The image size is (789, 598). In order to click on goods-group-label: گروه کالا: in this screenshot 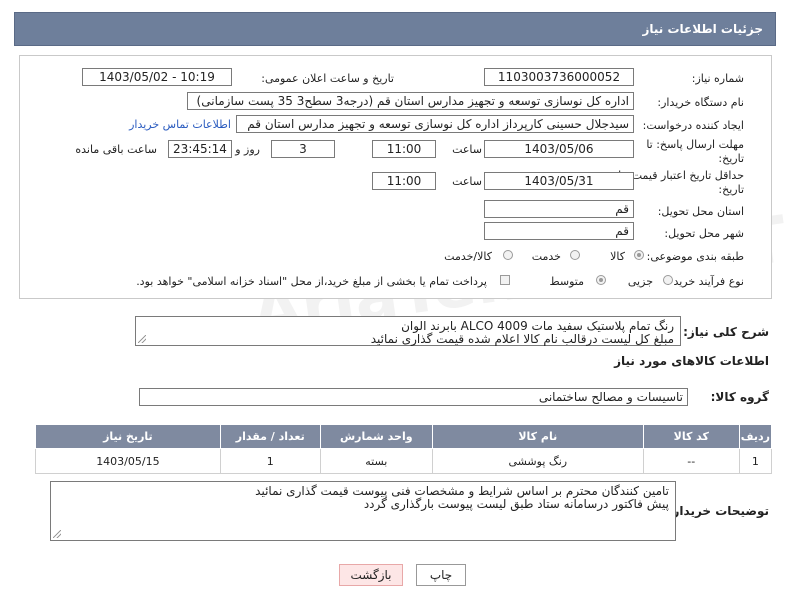, I will do `click(739, 397)`.